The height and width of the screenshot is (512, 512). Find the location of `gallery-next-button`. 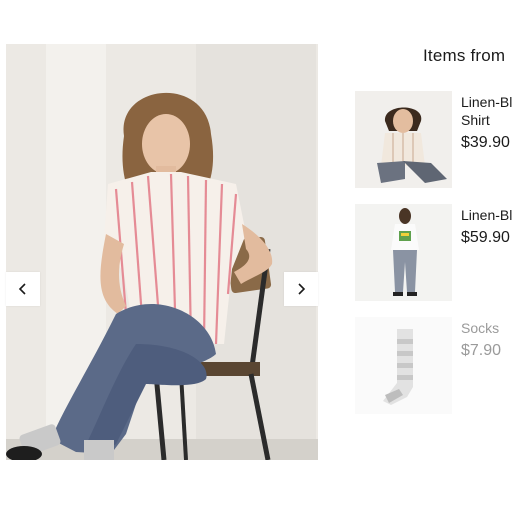

gallery-next-button is located at coordinates (301, 289).